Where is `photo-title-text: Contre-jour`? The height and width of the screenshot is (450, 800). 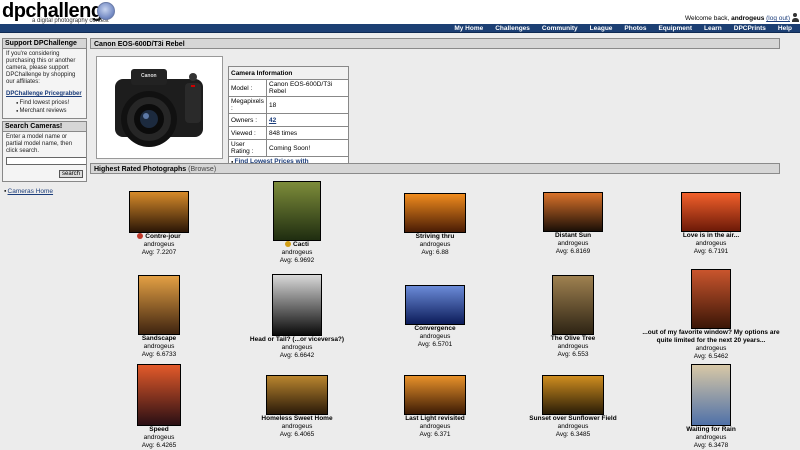
photo-title-text: Contre-jour is located at coordinates (163, 236).